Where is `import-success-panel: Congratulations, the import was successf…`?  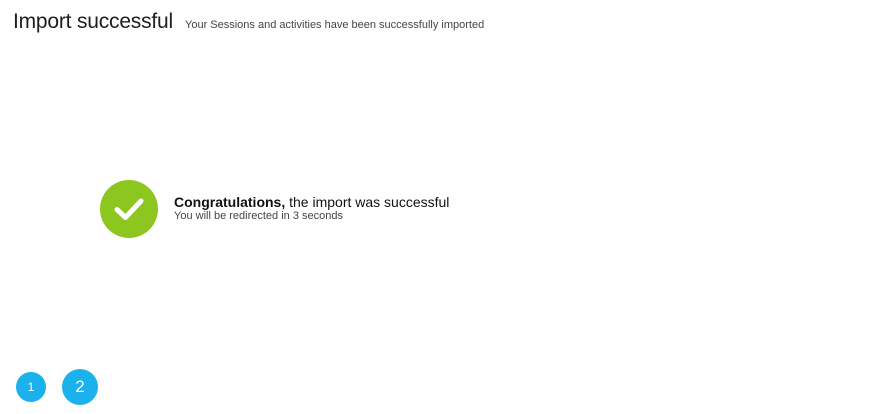 import-success-panel: Congratulations, the import was successf… is located at coordinates (274, 209).